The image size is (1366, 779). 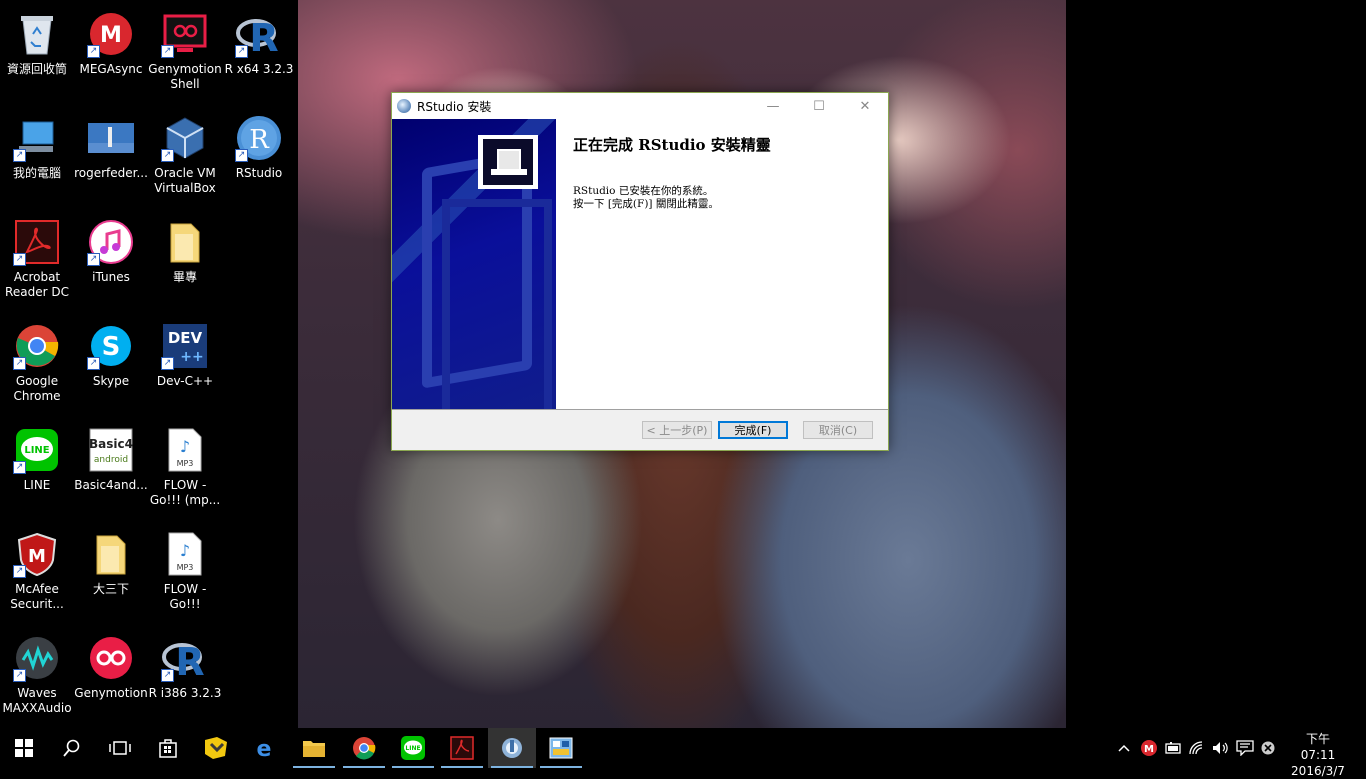 I want to click on mp3-file-icon: ♪ MP3, so click(x=185, y=554).